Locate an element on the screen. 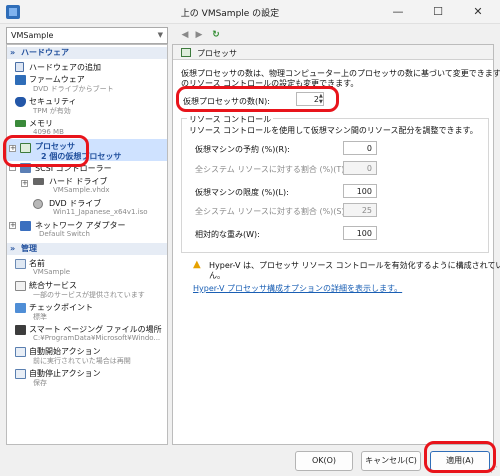  network-adapter-icon is located at coordinates (25, 226).